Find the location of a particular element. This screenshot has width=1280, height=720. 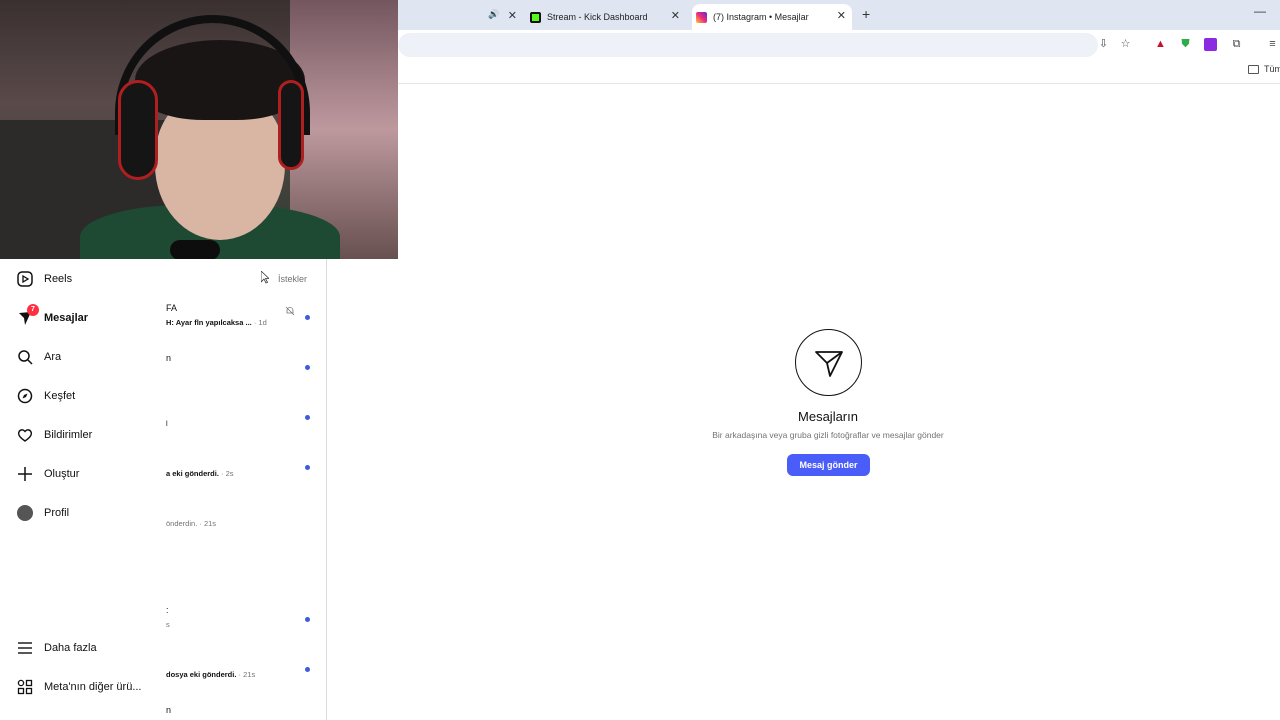

folder-icon is located at coordinates (1253, 69).